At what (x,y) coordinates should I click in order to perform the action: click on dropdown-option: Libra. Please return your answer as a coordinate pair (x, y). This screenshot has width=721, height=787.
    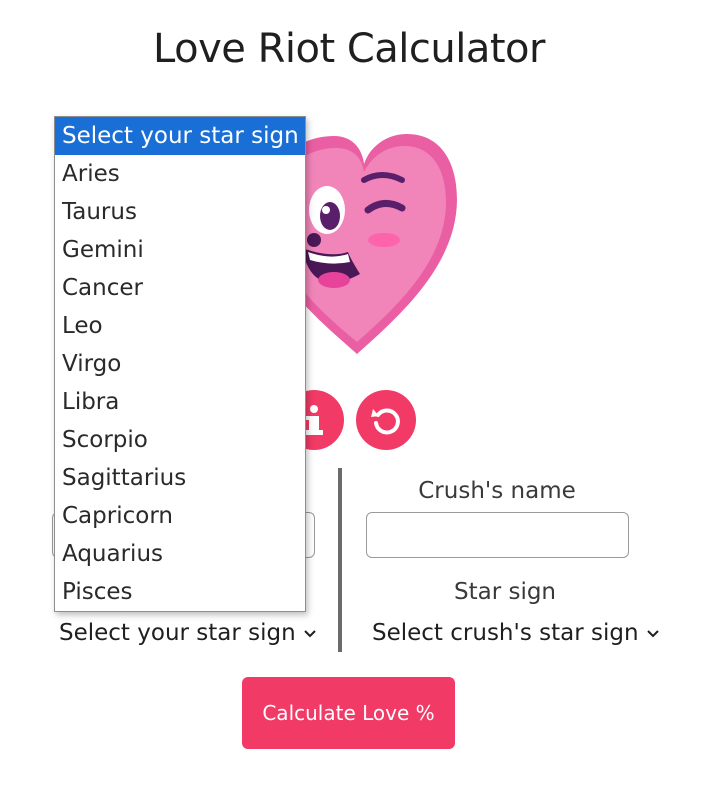
    Looking at the image, I should click on (180, 402).